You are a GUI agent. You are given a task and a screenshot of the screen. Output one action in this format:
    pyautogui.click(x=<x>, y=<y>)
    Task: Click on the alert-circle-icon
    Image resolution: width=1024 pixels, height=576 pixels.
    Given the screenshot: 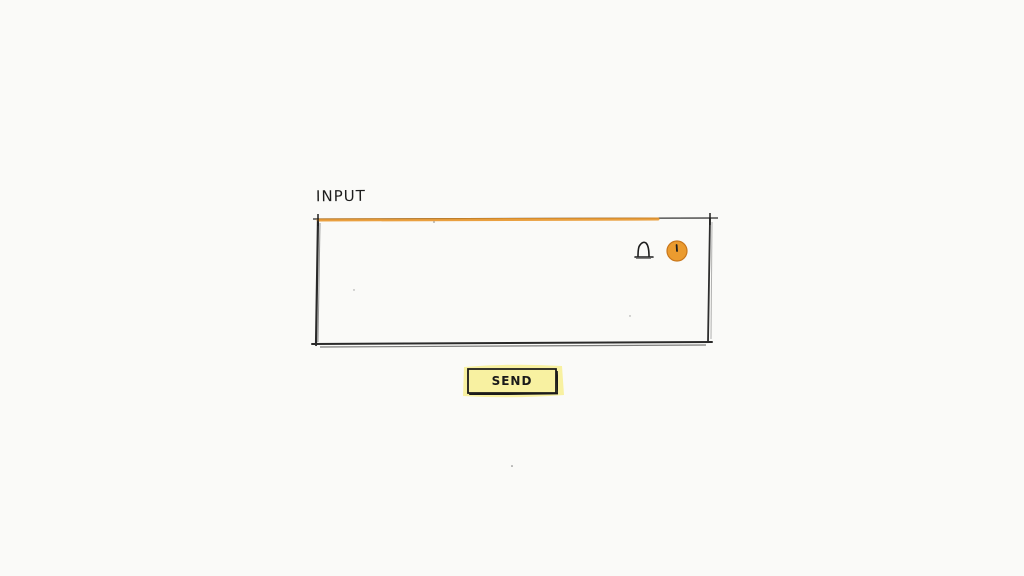 What is the action you would take?
    pyautogui.click(x=677, y=251)
    